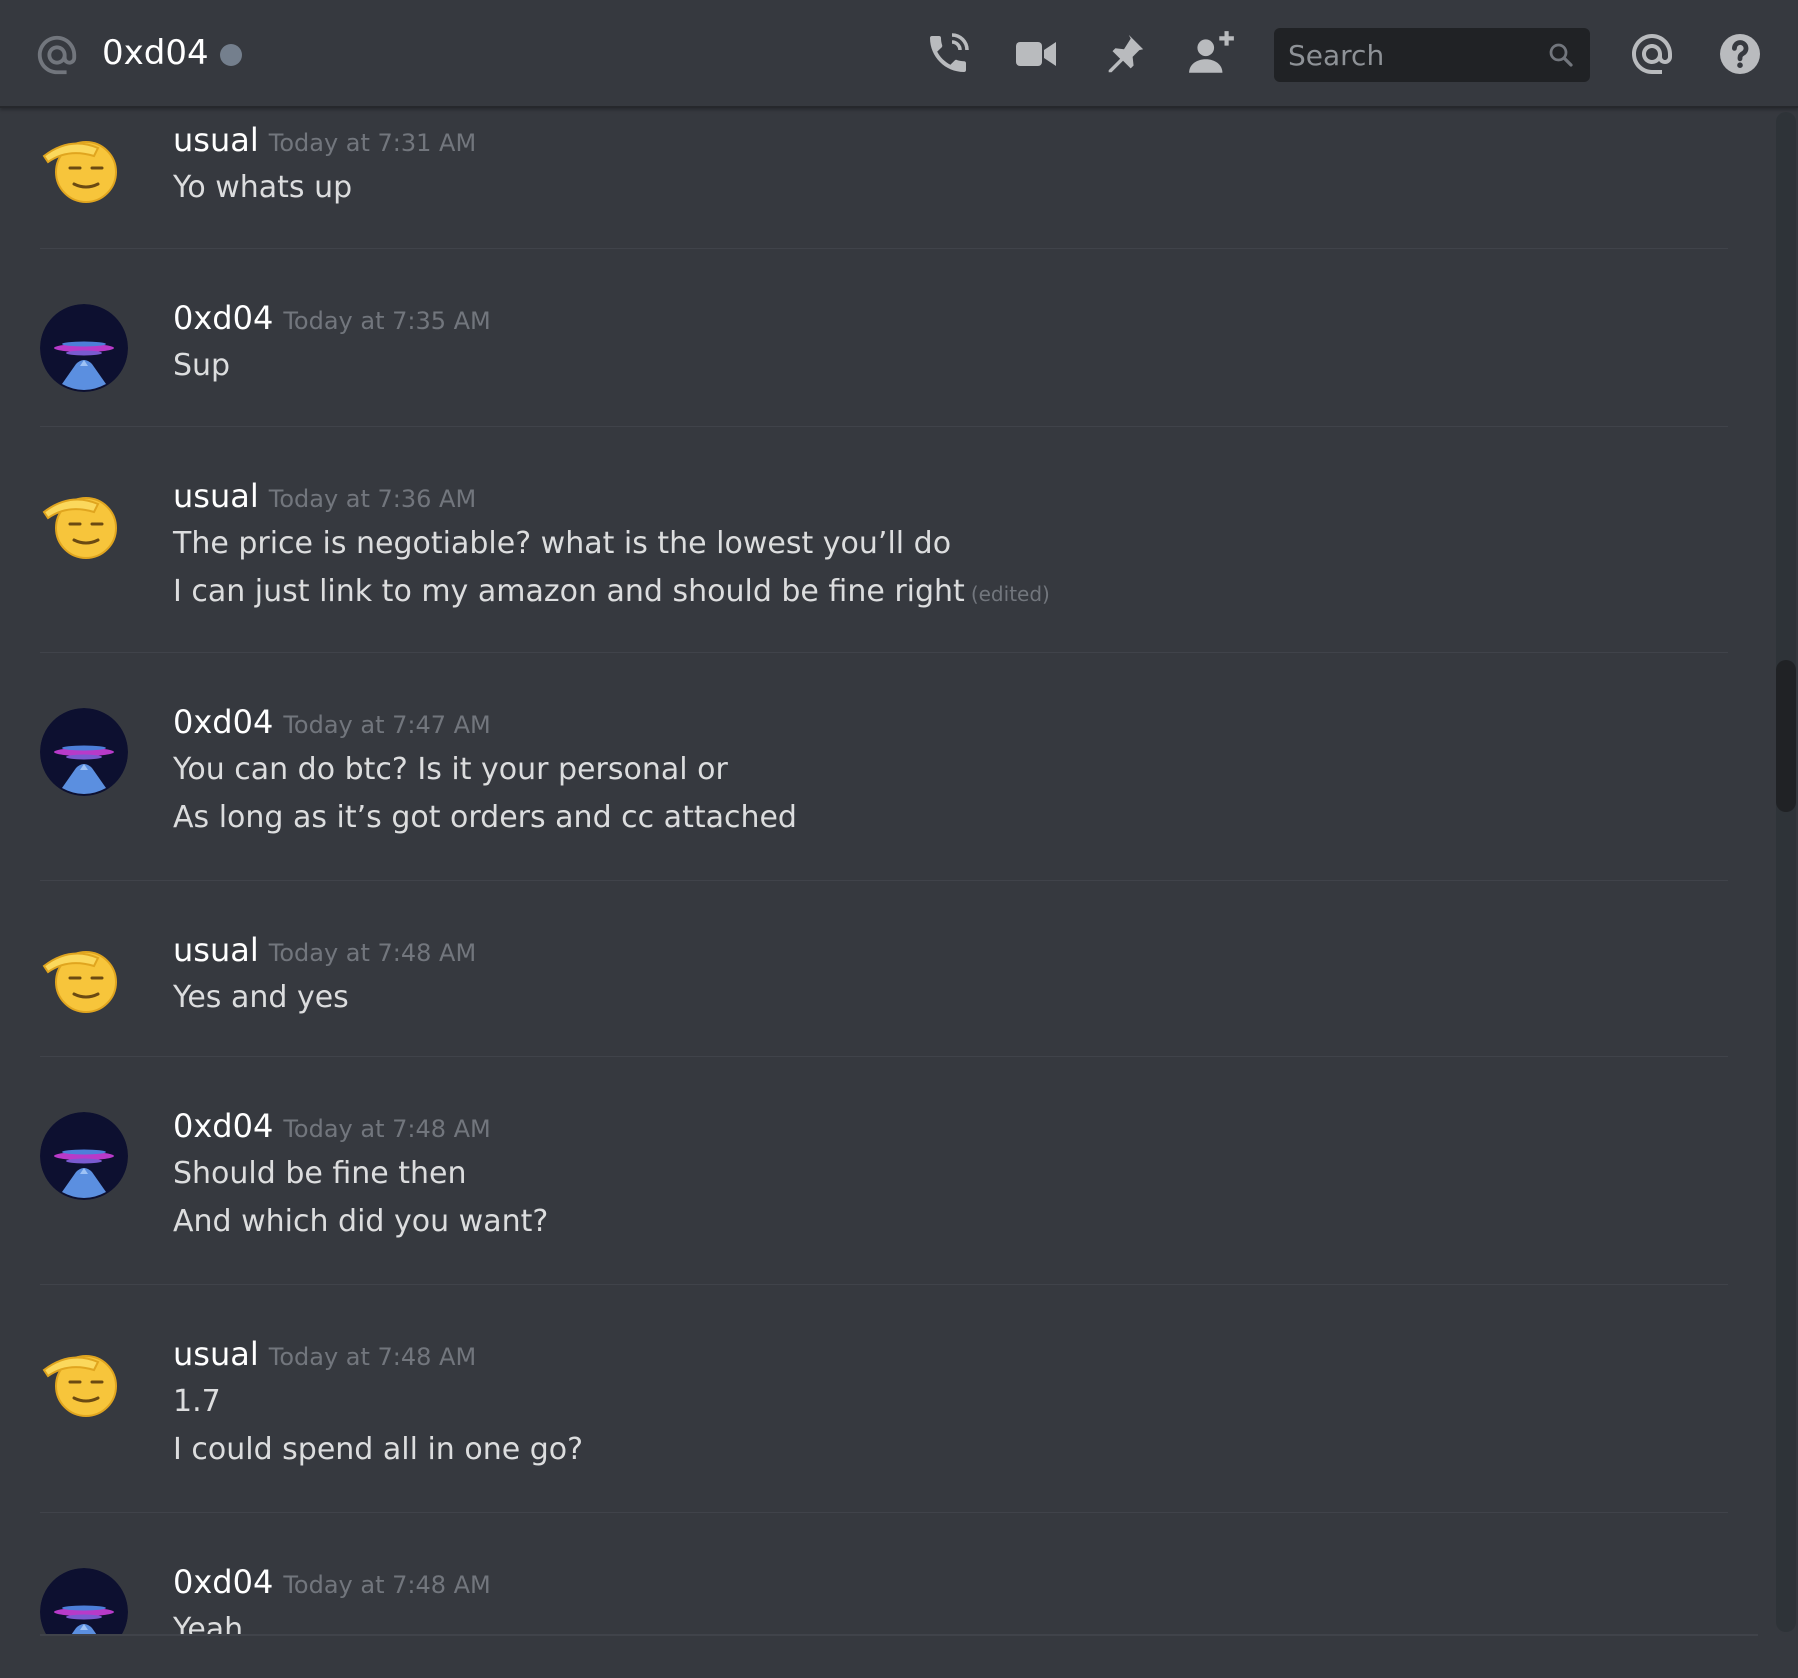 The height and width of the screenshot is (1678, 1798). I want to click on search-icon, so click(1561, 55).